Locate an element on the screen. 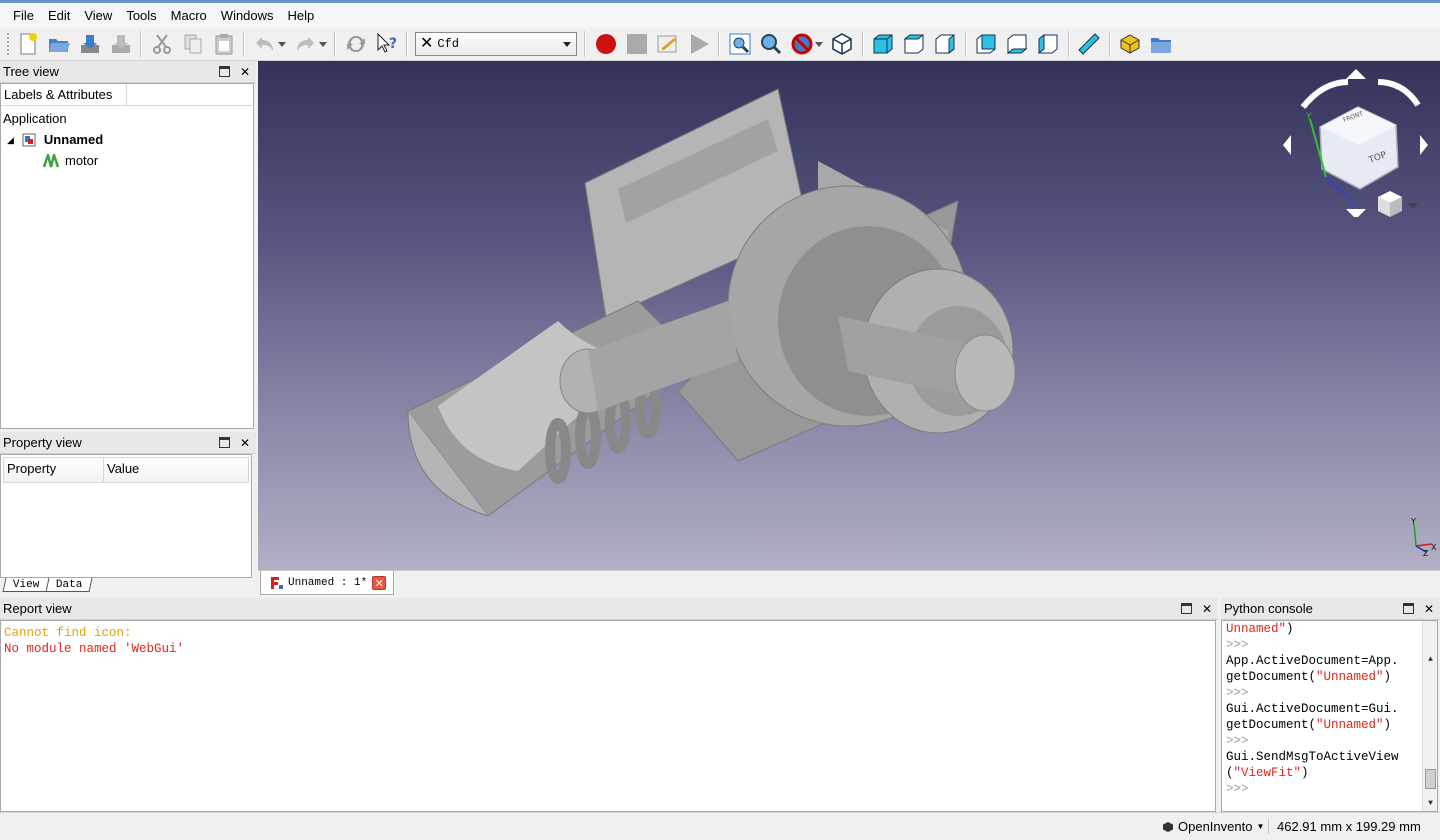 This screenshot has height=840, width=1440. create-group-button is located at coordinates (1161, 44).